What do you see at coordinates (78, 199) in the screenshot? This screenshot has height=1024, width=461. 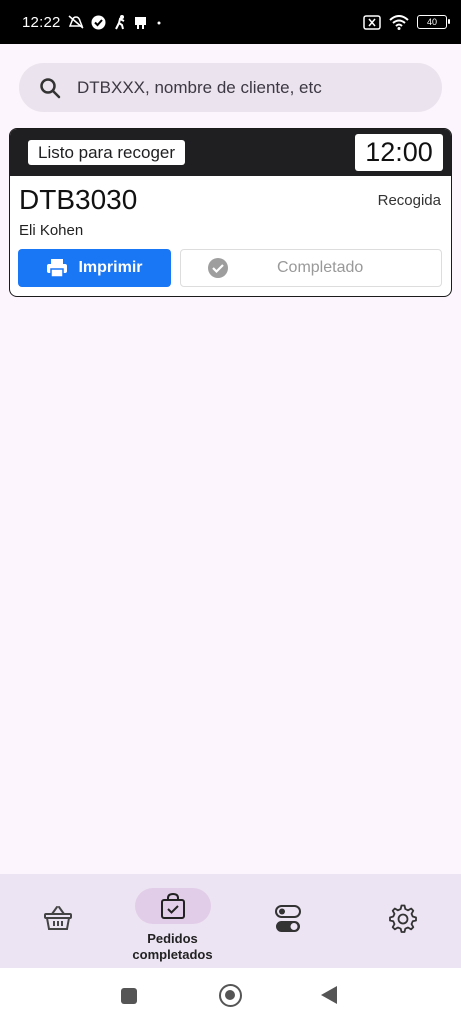 I see `order-id: DTB3030` at bounding box center [78, 199].